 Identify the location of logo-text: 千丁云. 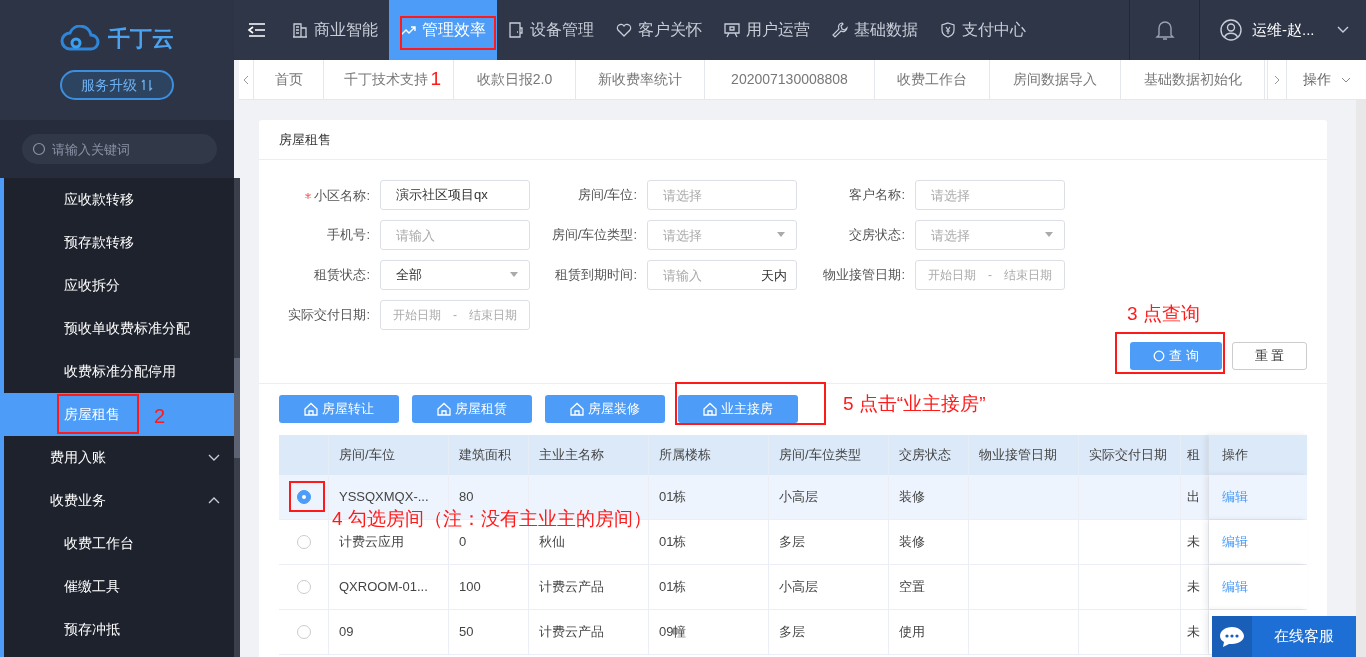
(141, 38).